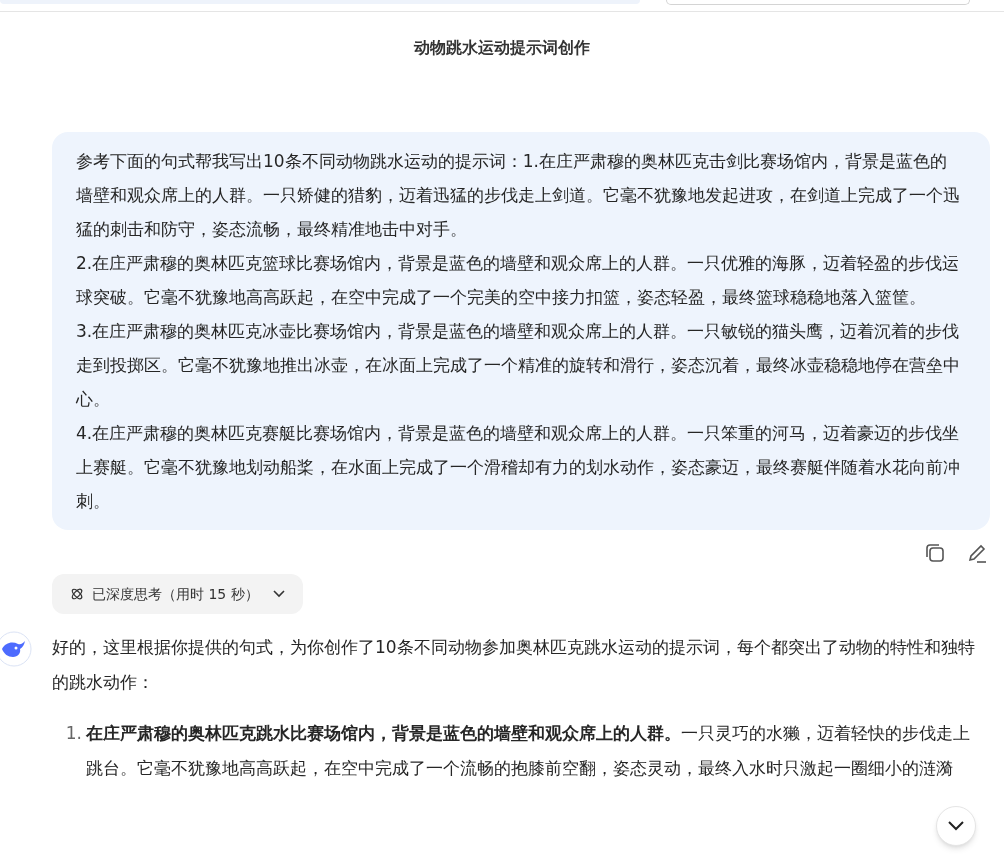 This screenshot has height=866, width=1004. I want to click on atom-icon, so click(77, 594).